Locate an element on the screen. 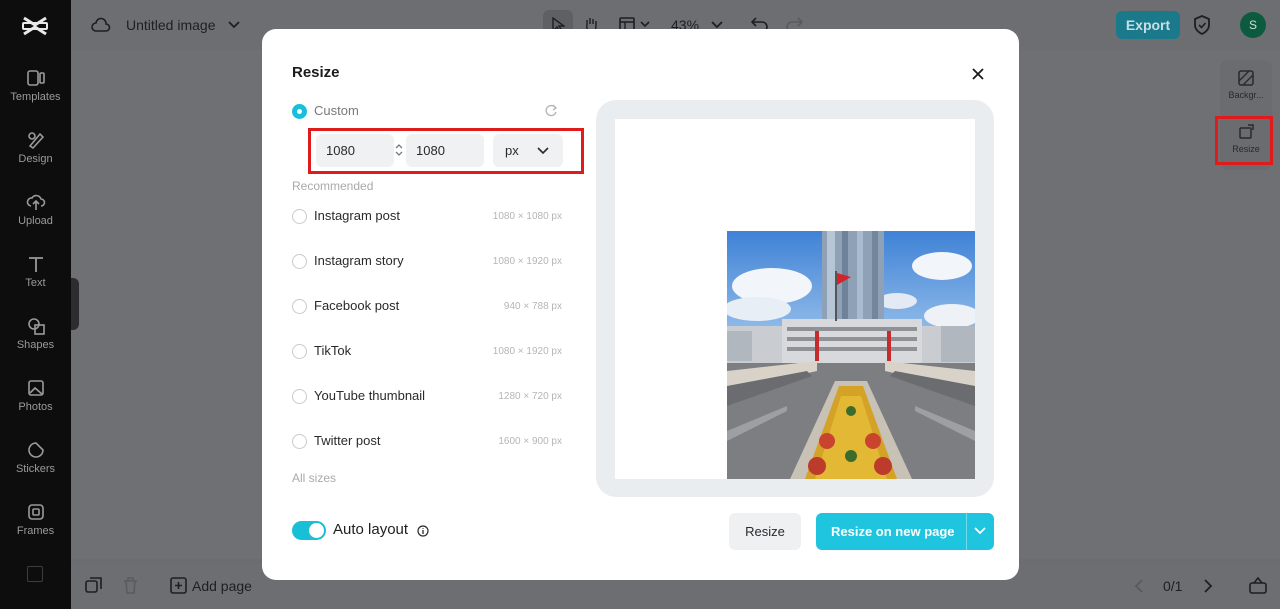  preset-label: YouTube thumbnail is located at coordinates (369, 395).